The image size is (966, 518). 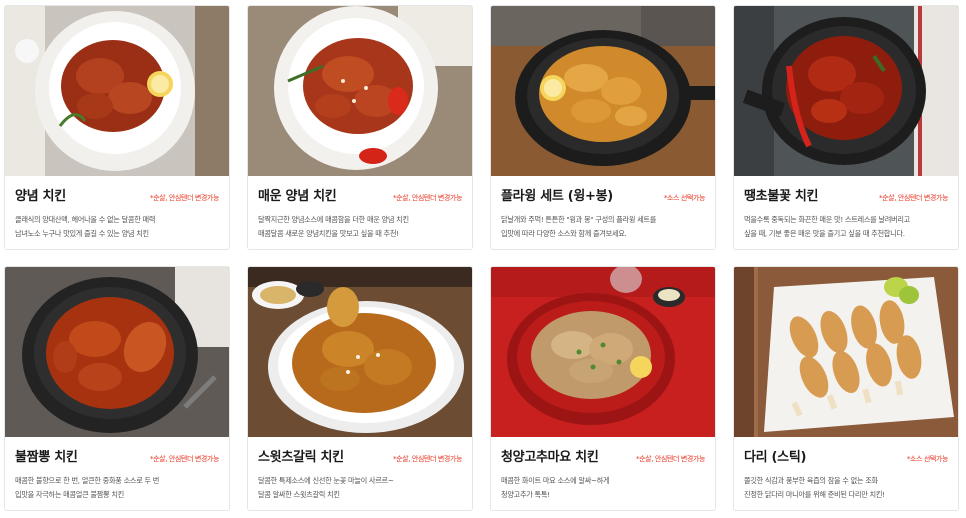 What do you see at coordinates (299, 494) in the screenshot?
I see `menu-desc-line: 달콤 알싸한 스윗츠갈릭 치킨` at bounding box center [299, 494].